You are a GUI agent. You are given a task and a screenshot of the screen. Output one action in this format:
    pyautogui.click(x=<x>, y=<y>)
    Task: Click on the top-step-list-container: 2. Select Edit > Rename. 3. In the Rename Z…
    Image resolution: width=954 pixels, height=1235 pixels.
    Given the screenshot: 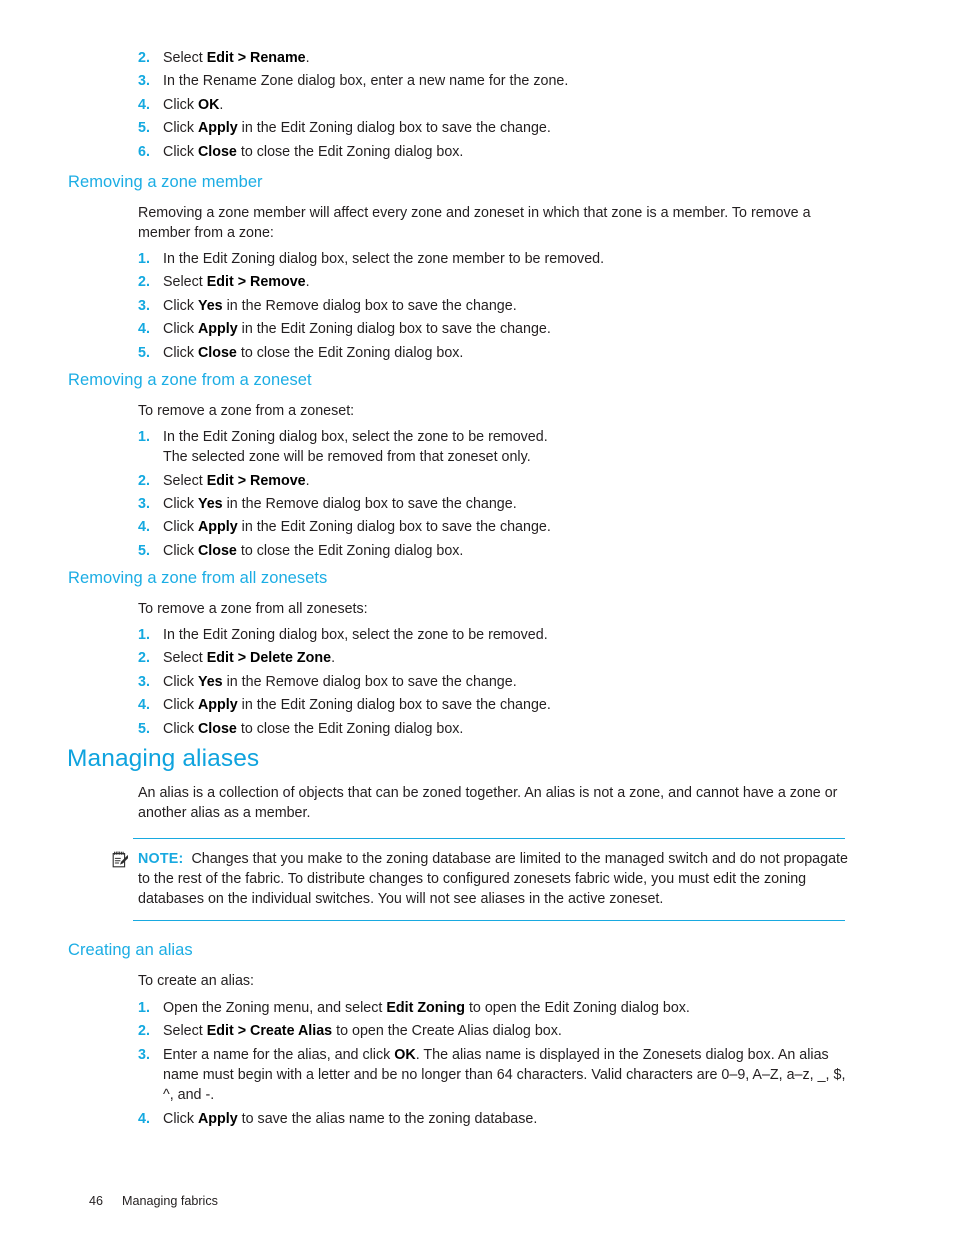 What is the action you would take?
    pyautogui.click(x=494, y=106)
    